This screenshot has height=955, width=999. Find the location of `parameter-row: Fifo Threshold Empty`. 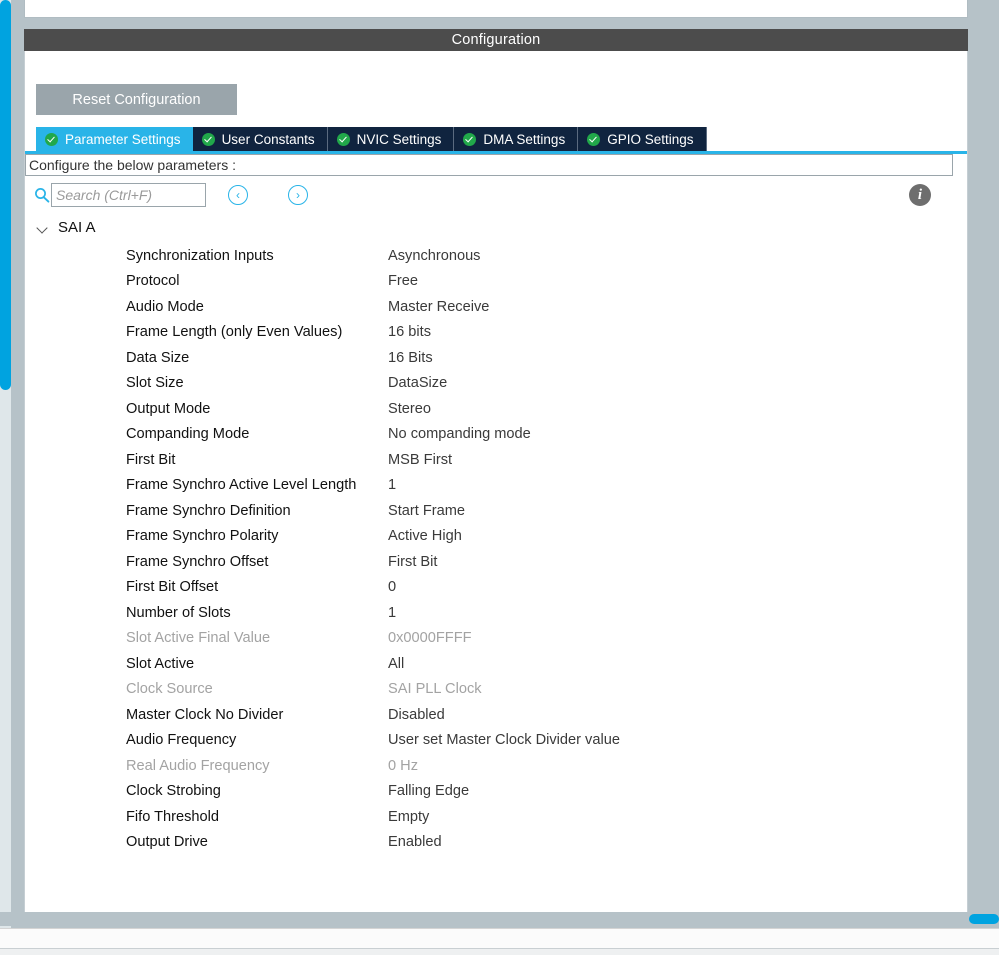

parameter-row: Fifo Threshold Empty is located at coordinates (489, 817).